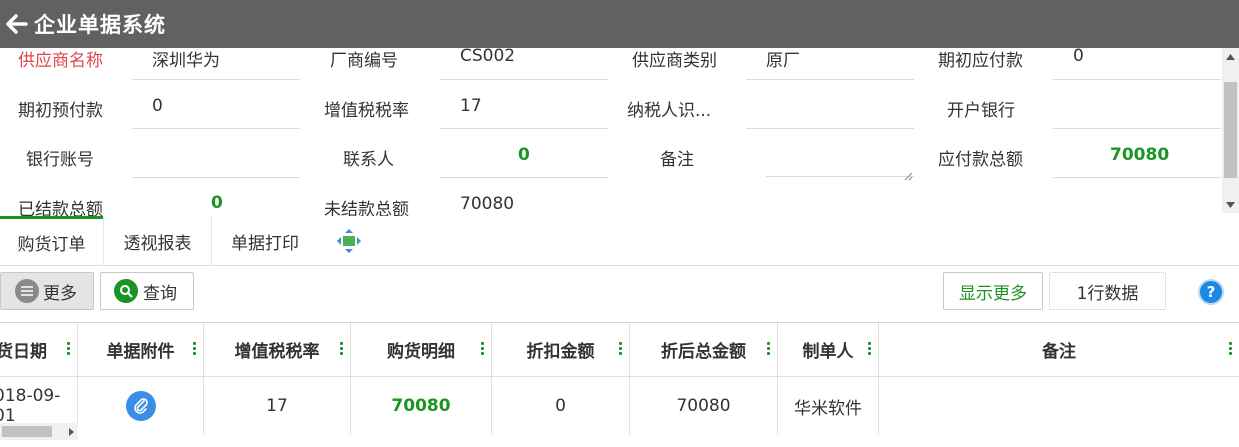  Describe the element at coordinates (908, 173) in the screenshot. I see `textarea-resize-grip-icon` at that location.